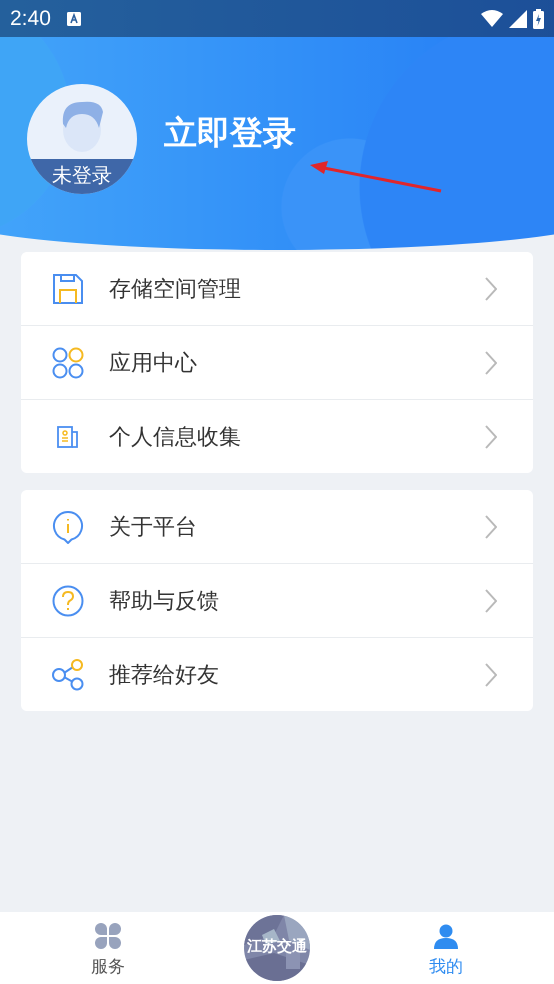  Describe the element at coordinates (68, 600) in the screenshot. I see `help-icon` at that location.